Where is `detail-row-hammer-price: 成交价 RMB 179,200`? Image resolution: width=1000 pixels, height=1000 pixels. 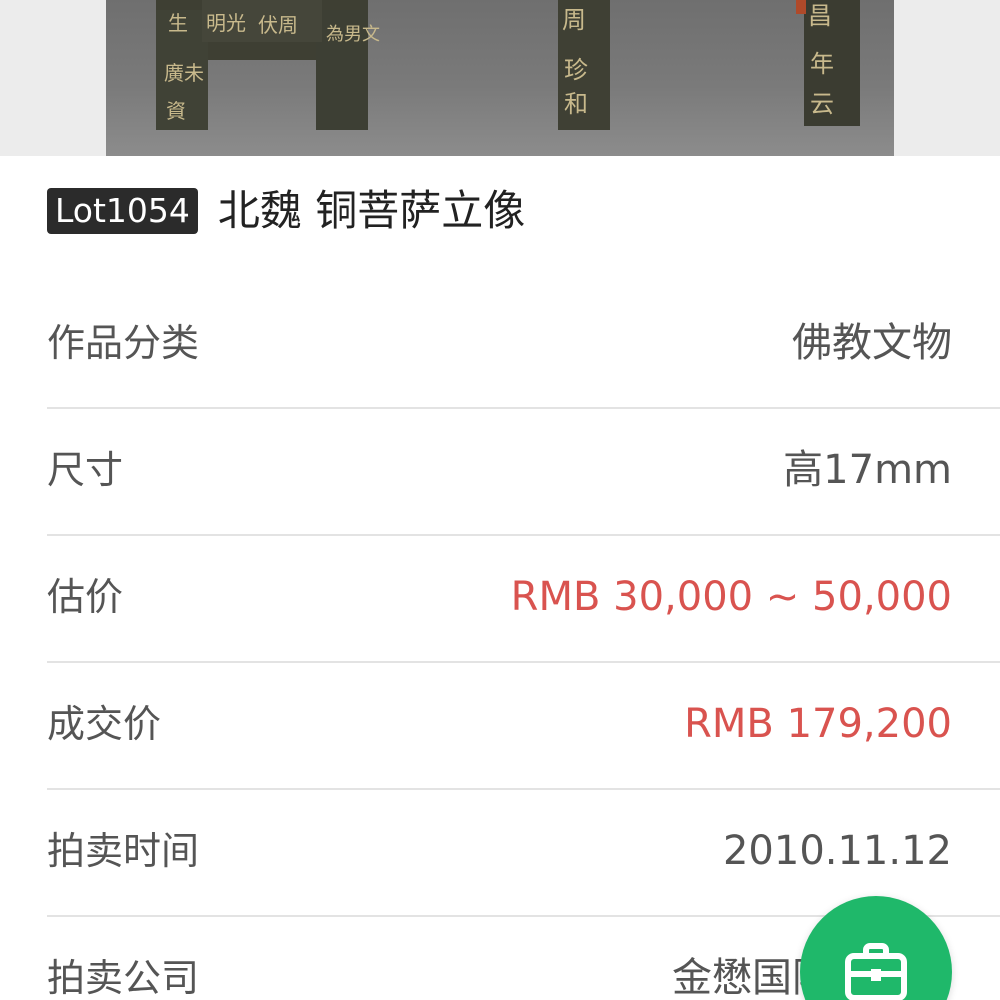 detail-row-hammer-price: 成交价 RMB 179,200 is located at coordinates (523, 726).